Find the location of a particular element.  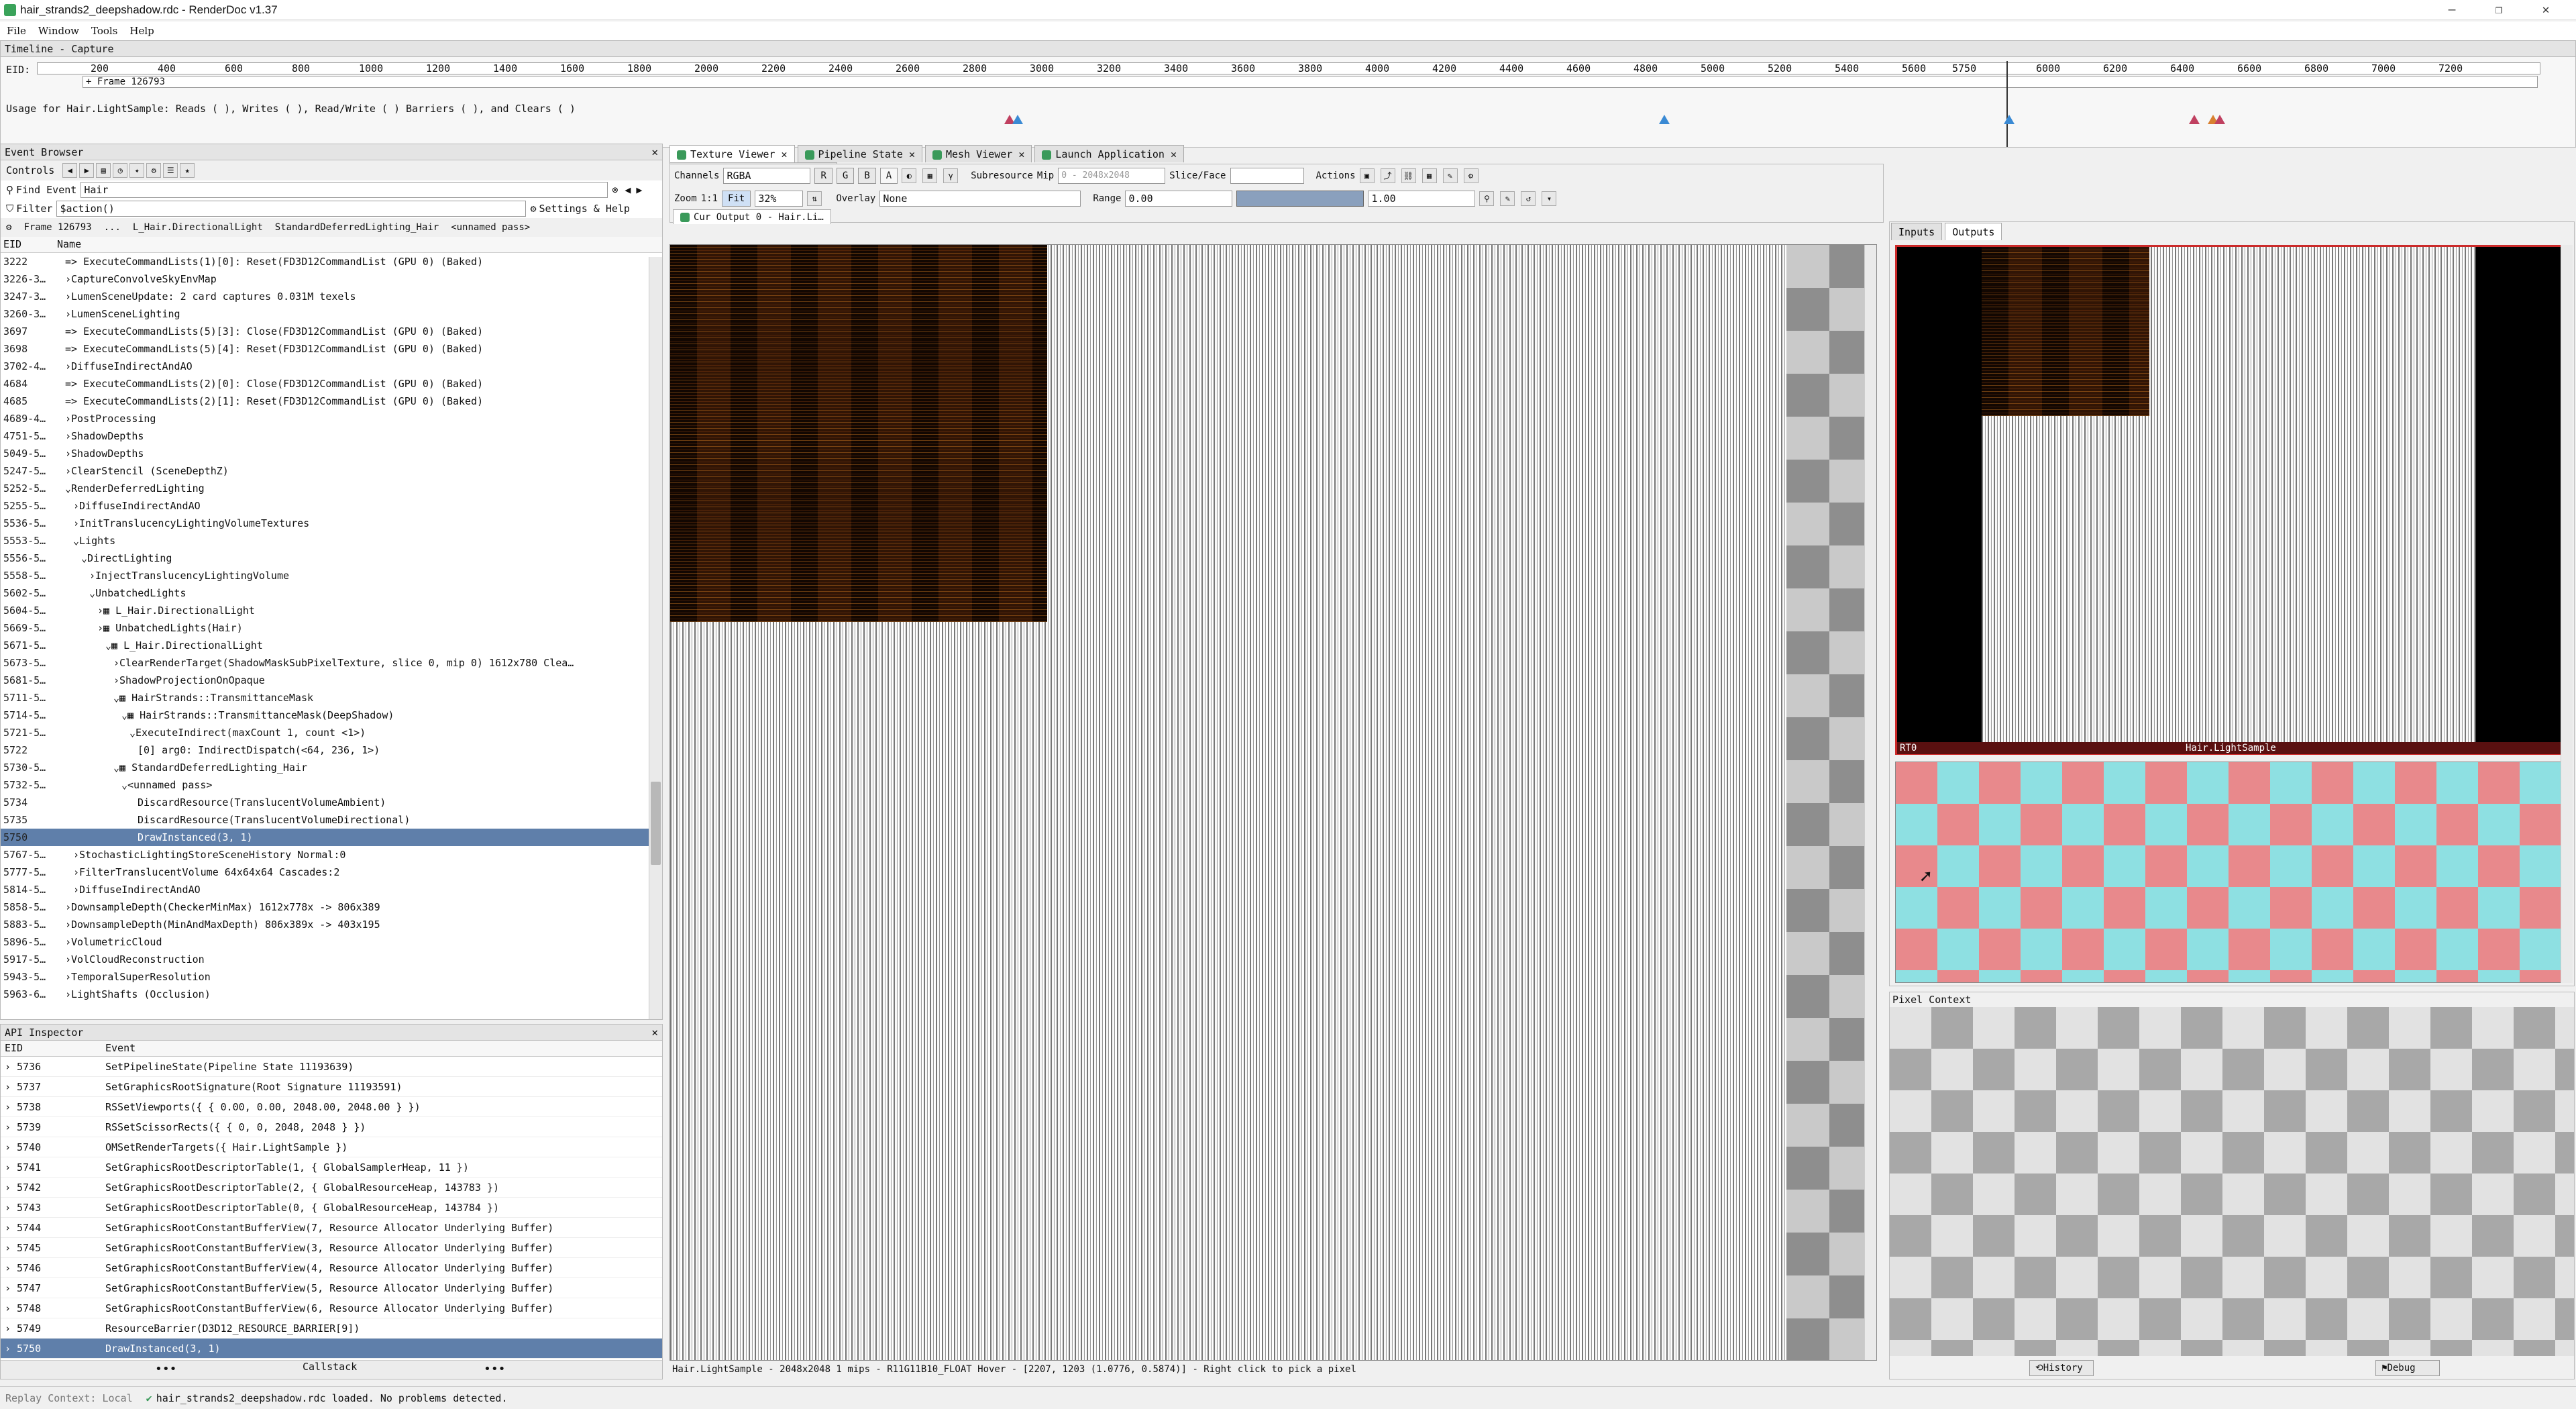

event-row: 5558-5… ›InjectTranslucencyLightingVolume is located at coordinates (331, 575).